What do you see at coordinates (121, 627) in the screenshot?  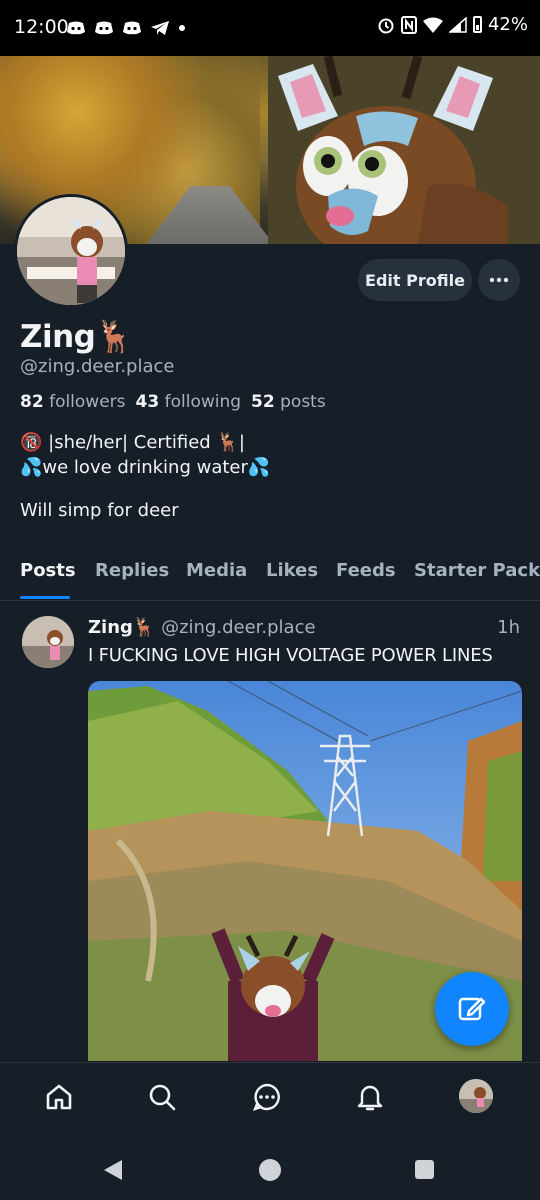 I see `post-author-name: Zing🦌` at bounding box center [121, 627].